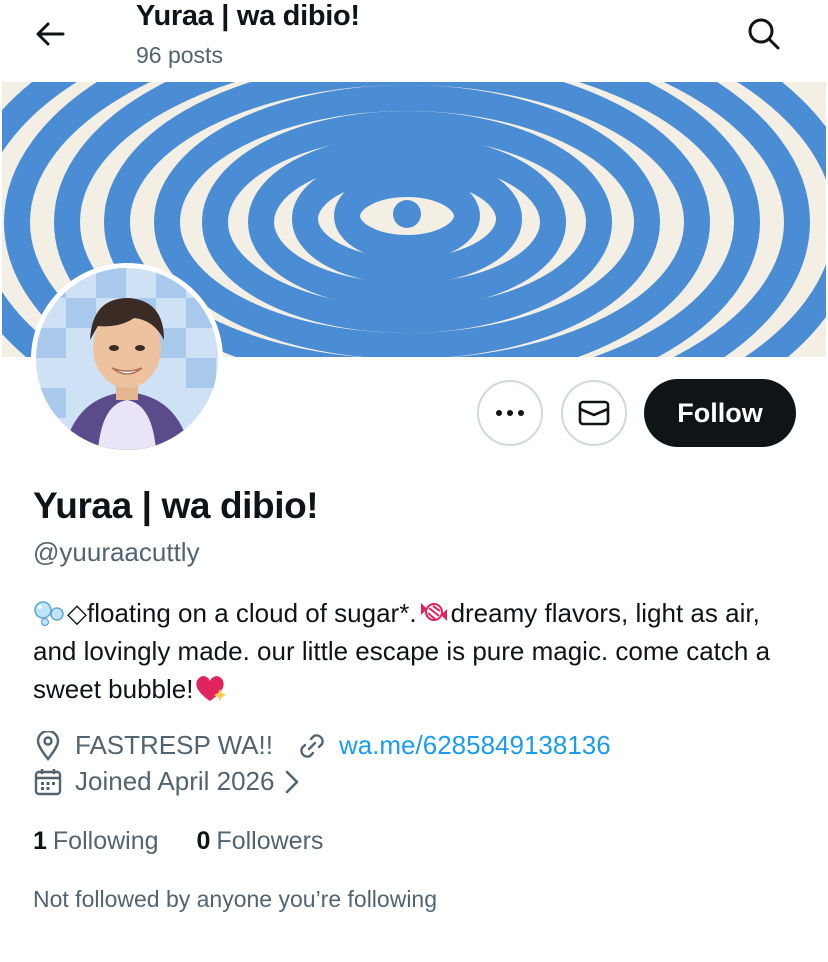 This screenshot has width=828, height=962. I want to click on more-options-button, so click(510, 413).